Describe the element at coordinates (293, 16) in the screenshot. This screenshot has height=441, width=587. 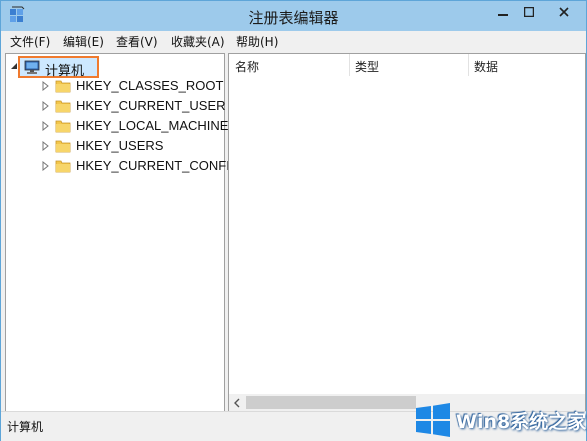
I see `title-bar: 注册表编辑器` at that location.